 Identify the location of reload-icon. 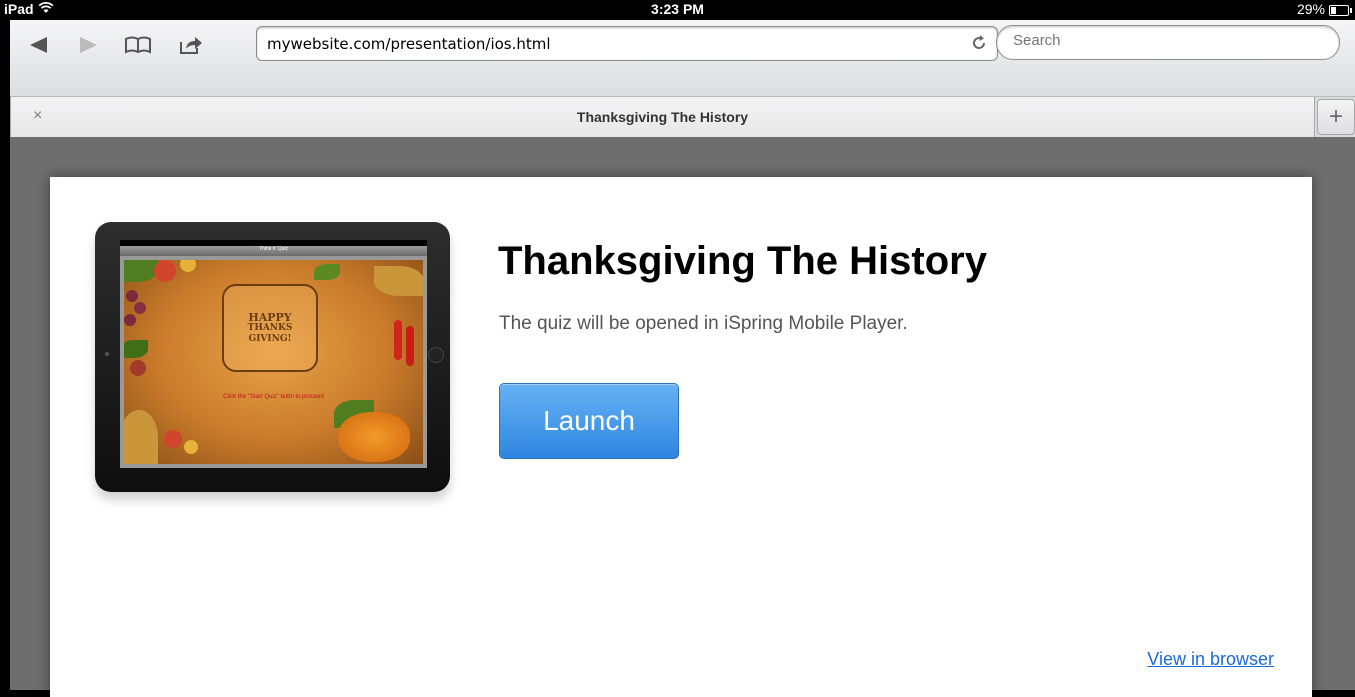
(979, 43).